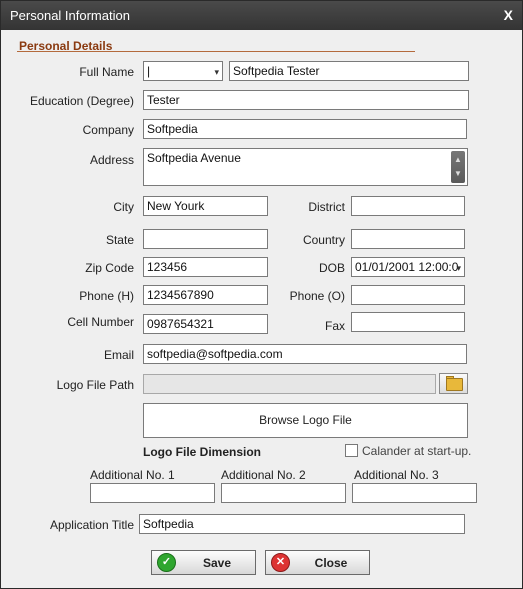 This screenshot has width=523, height=589. Describe the element at coordinates (331, 268) in the screenshot. I see `dob-label: DOB` at that location.